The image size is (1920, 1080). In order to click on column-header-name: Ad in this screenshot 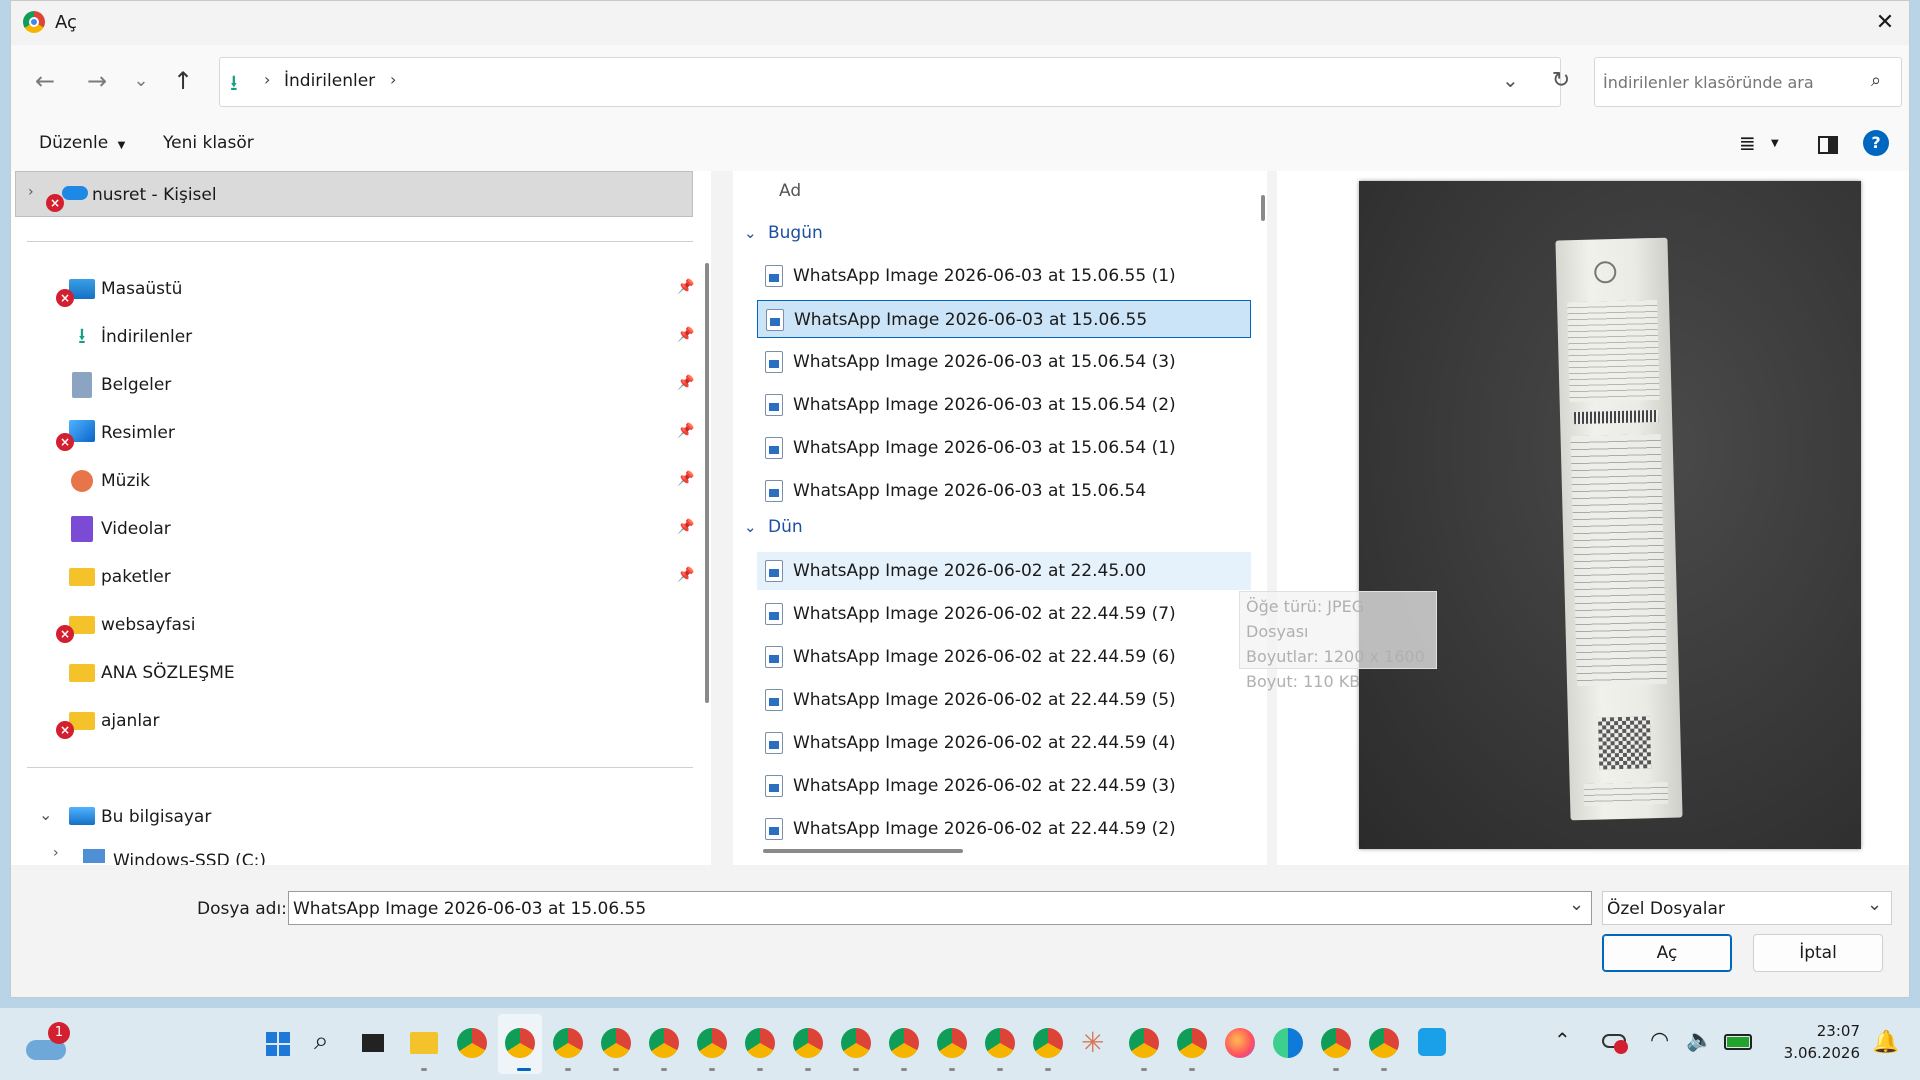, I will do `click(790, 191)`.